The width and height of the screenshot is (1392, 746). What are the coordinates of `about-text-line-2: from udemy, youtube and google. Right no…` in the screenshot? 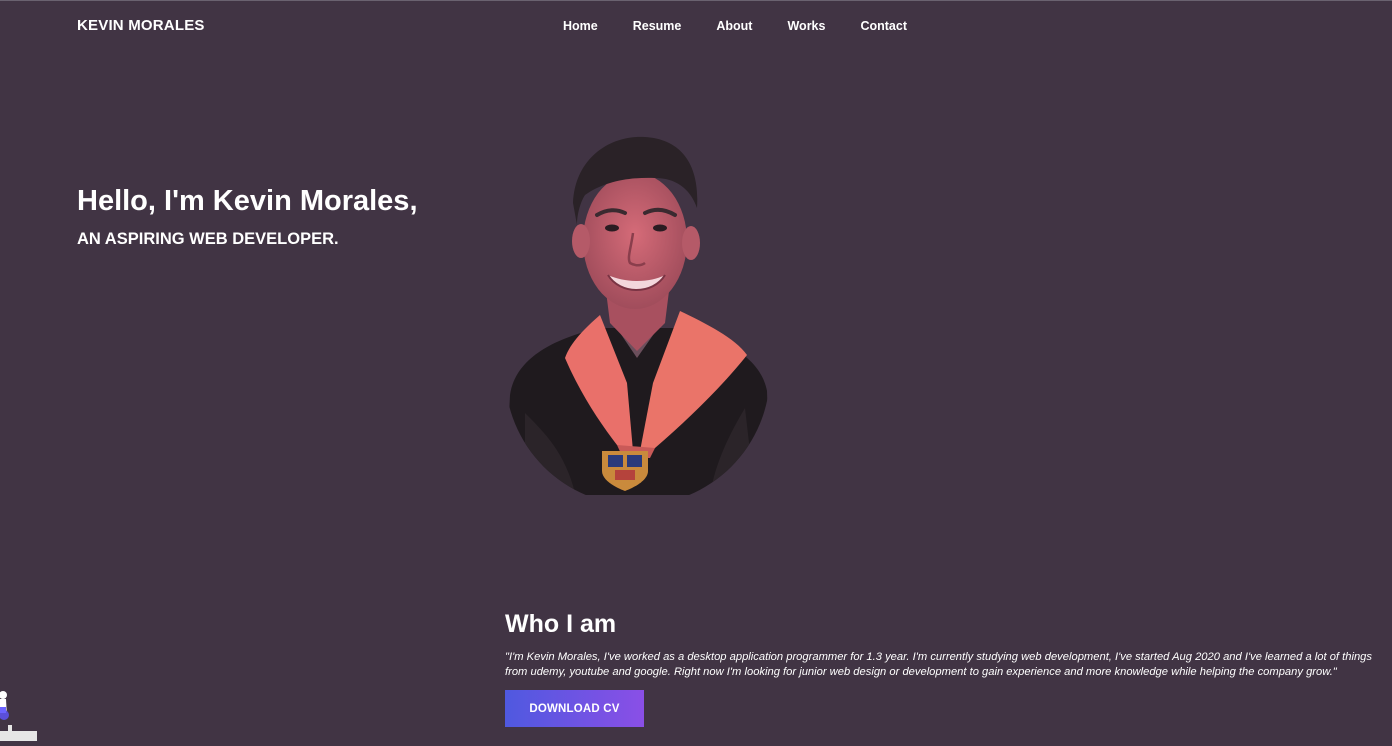 It's located at (921, 671).